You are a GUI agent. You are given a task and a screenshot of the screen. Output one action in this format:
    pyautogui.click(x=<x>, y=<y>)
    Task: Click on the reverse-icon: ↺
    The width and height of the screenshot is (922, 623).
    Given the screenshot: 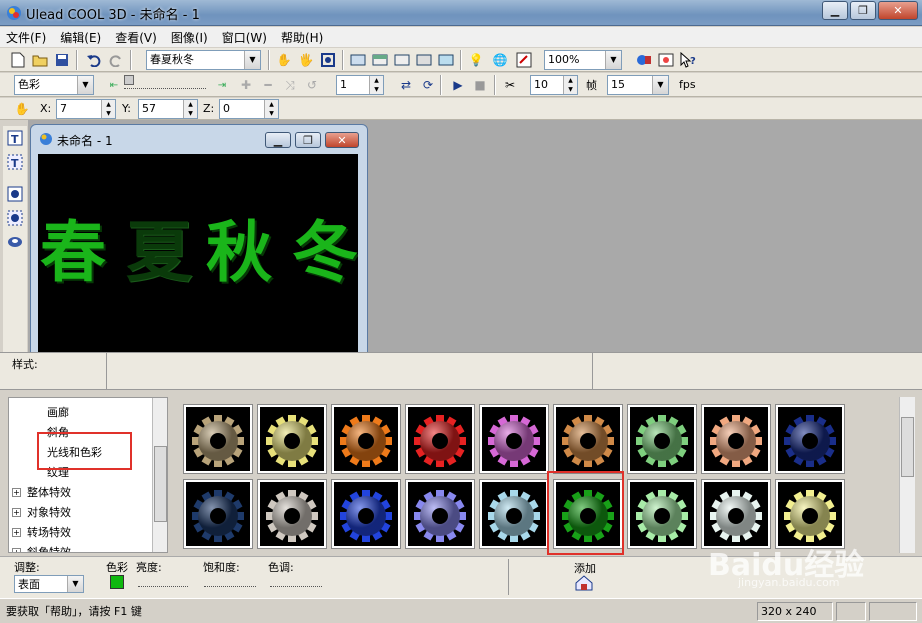 What is the action you would take?
    pyautogui.click(x=312, y=85)
    